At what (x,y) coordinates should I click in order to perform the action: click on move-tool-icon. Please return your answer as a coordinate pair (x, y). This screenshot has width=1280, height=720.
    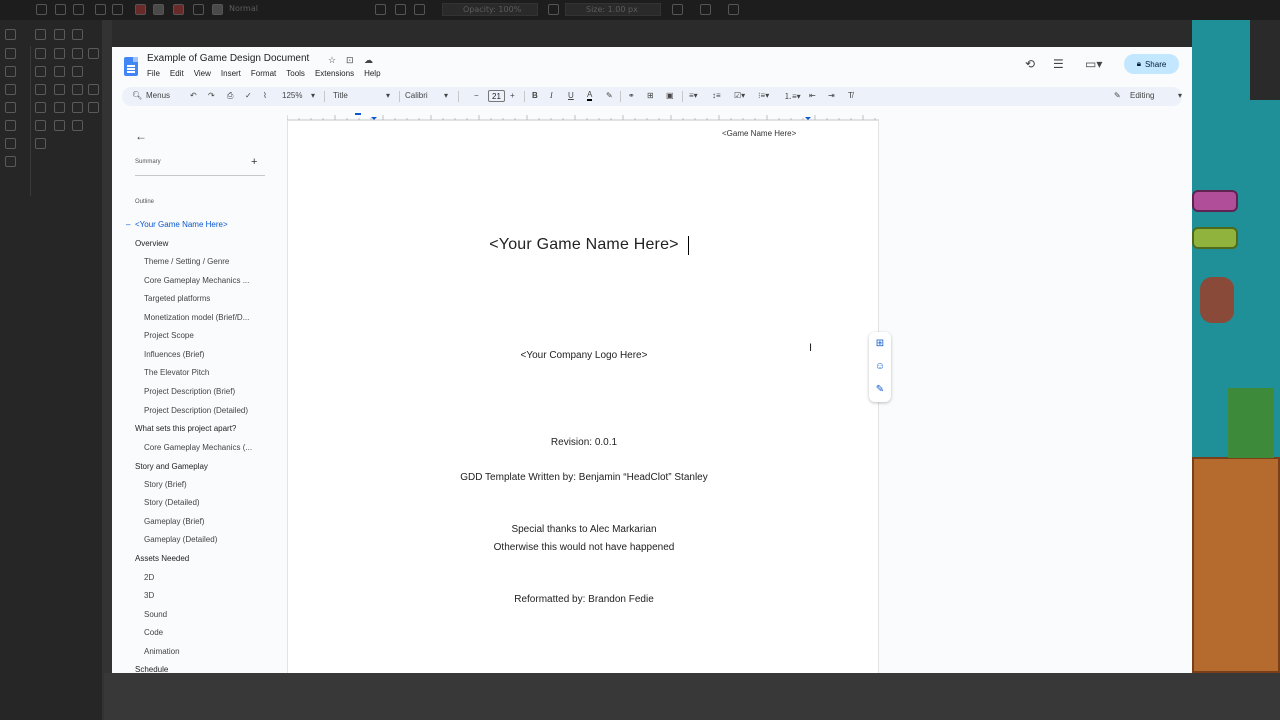
    Looking at the image, I should click on (40, 71).